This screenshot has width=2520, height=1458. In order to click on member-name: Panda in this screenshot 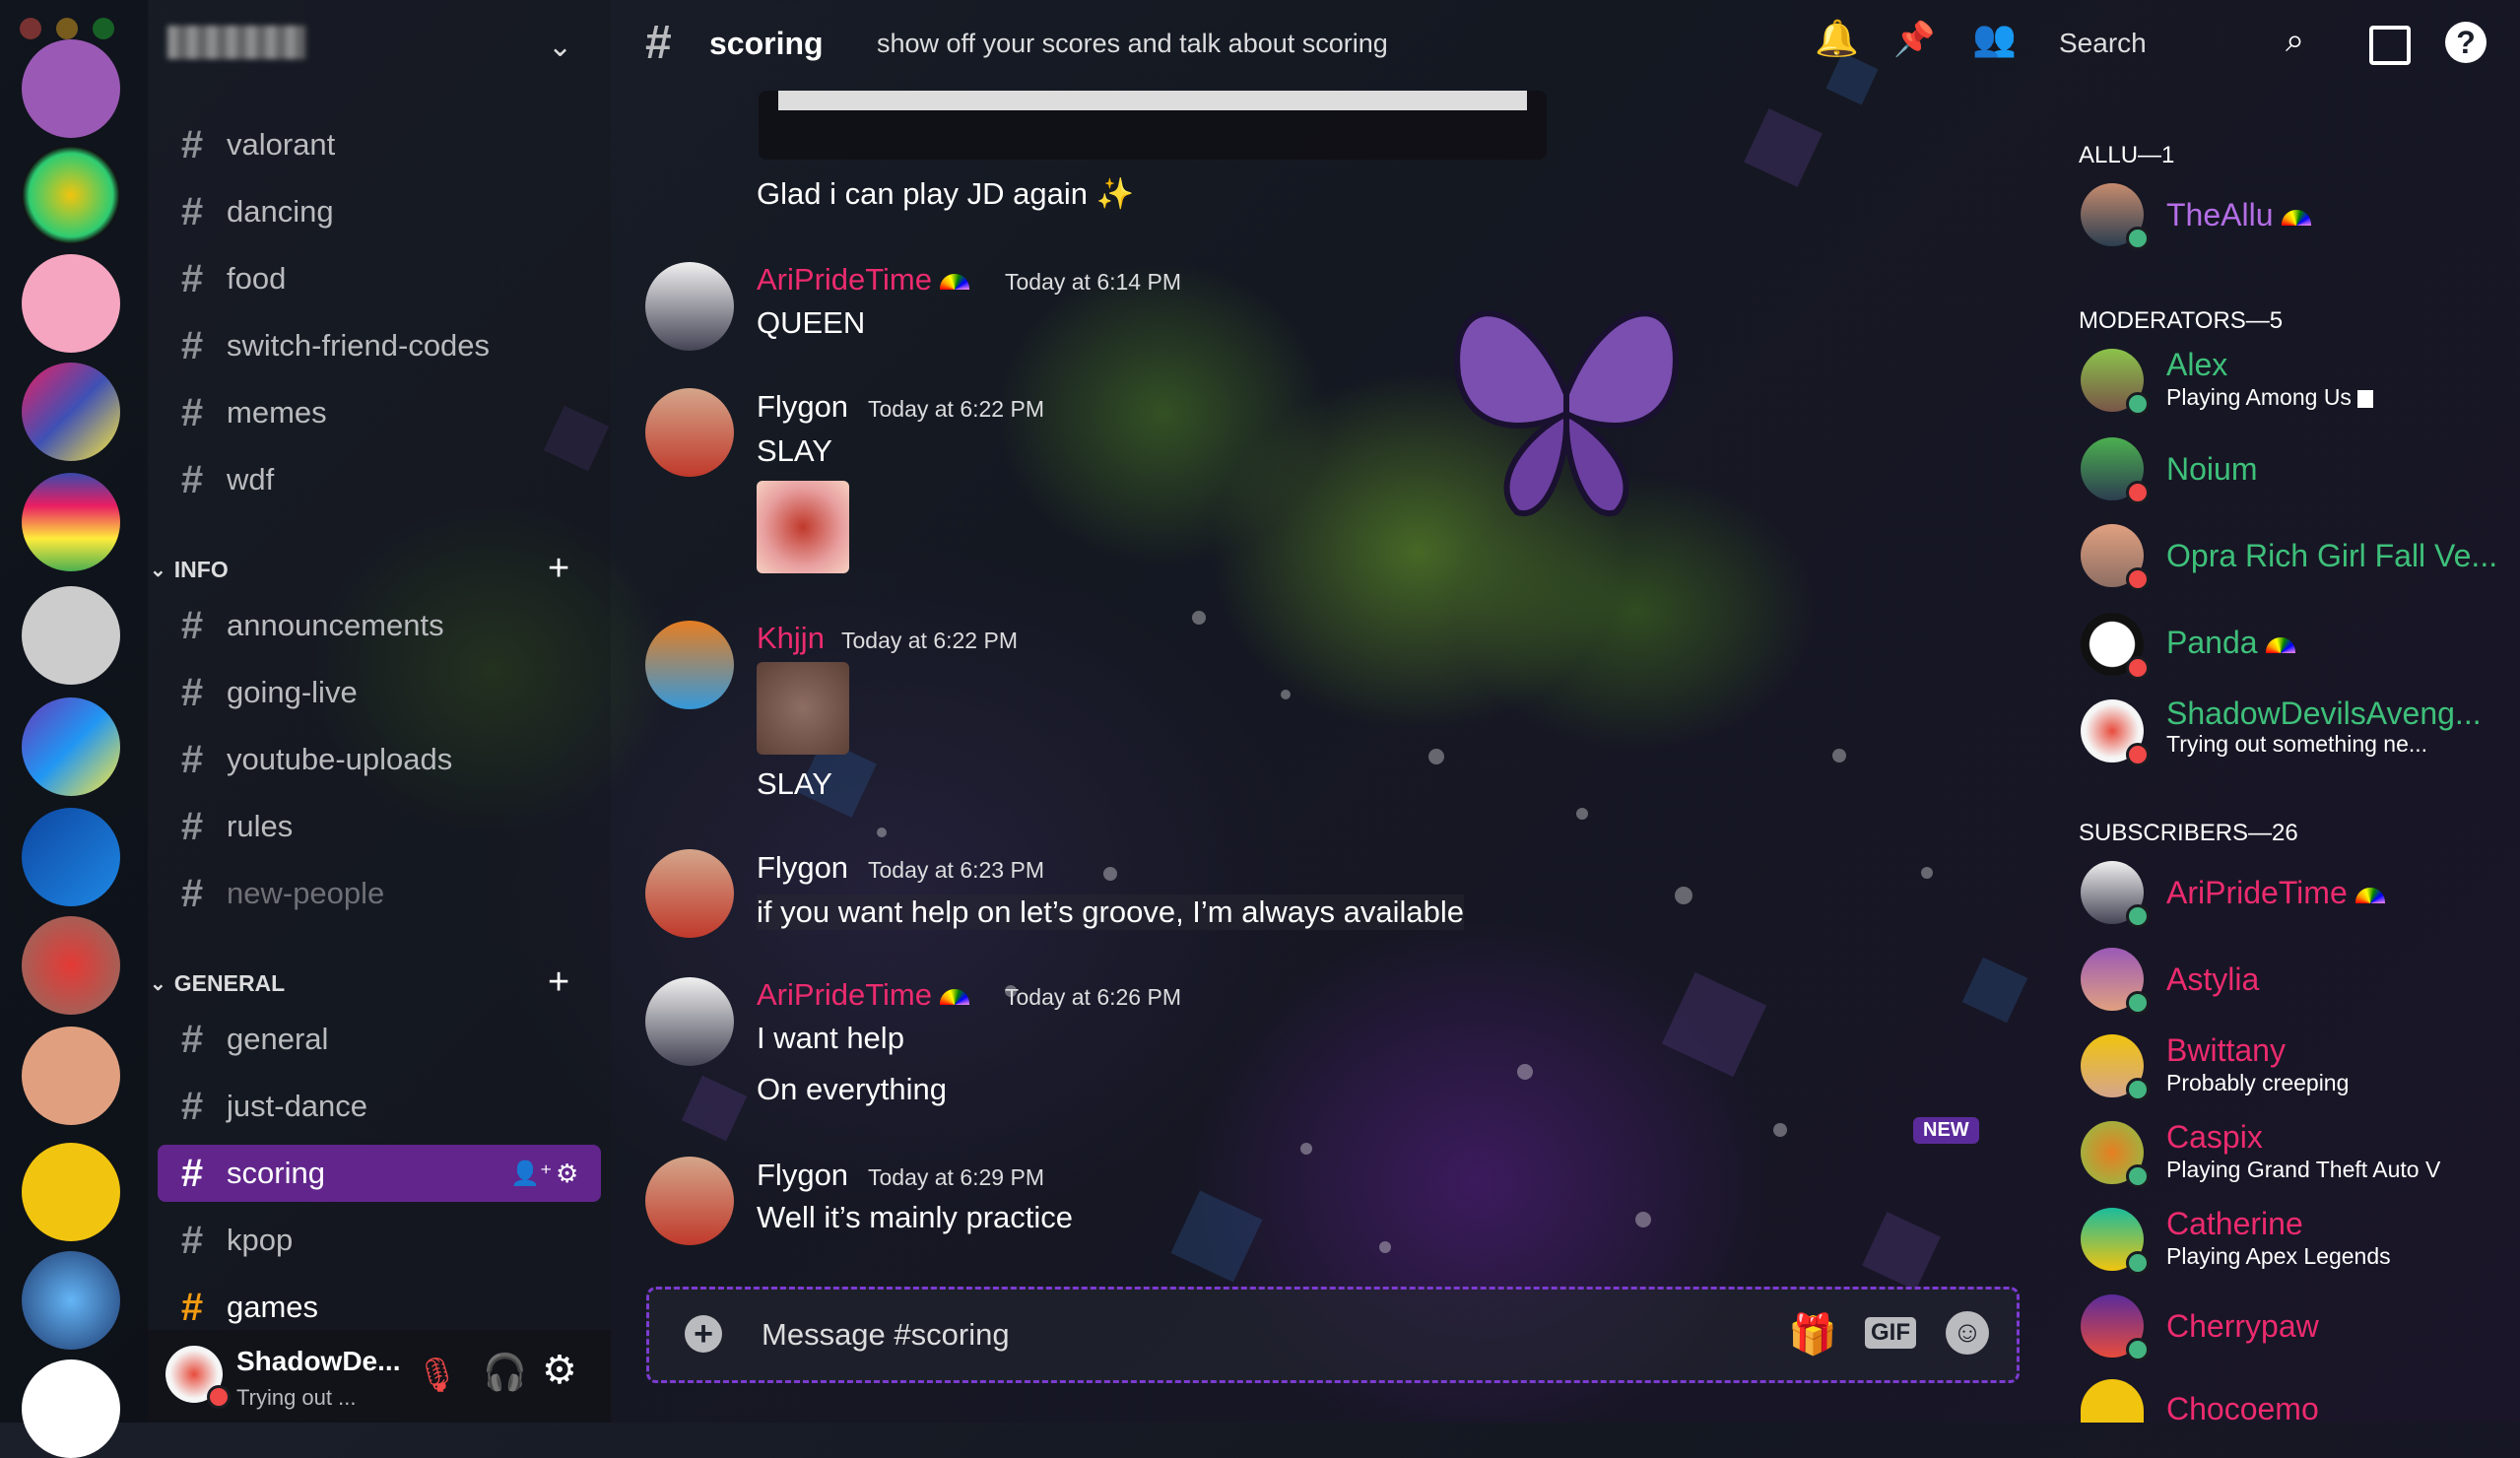, I will do `click(2230, 643)`.